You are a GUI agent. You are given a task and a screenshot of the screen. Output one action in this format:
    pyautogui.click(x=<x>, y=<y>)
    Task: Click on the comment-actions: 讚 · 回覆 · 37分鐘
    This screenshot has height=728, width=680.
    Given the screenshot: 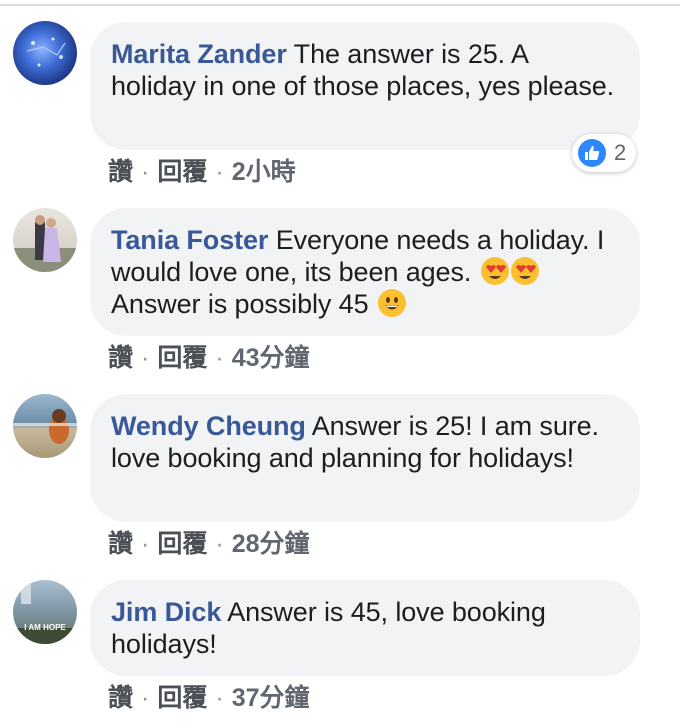 What is the action you would take?
    pyautogui.click(x=209, y=696)
    